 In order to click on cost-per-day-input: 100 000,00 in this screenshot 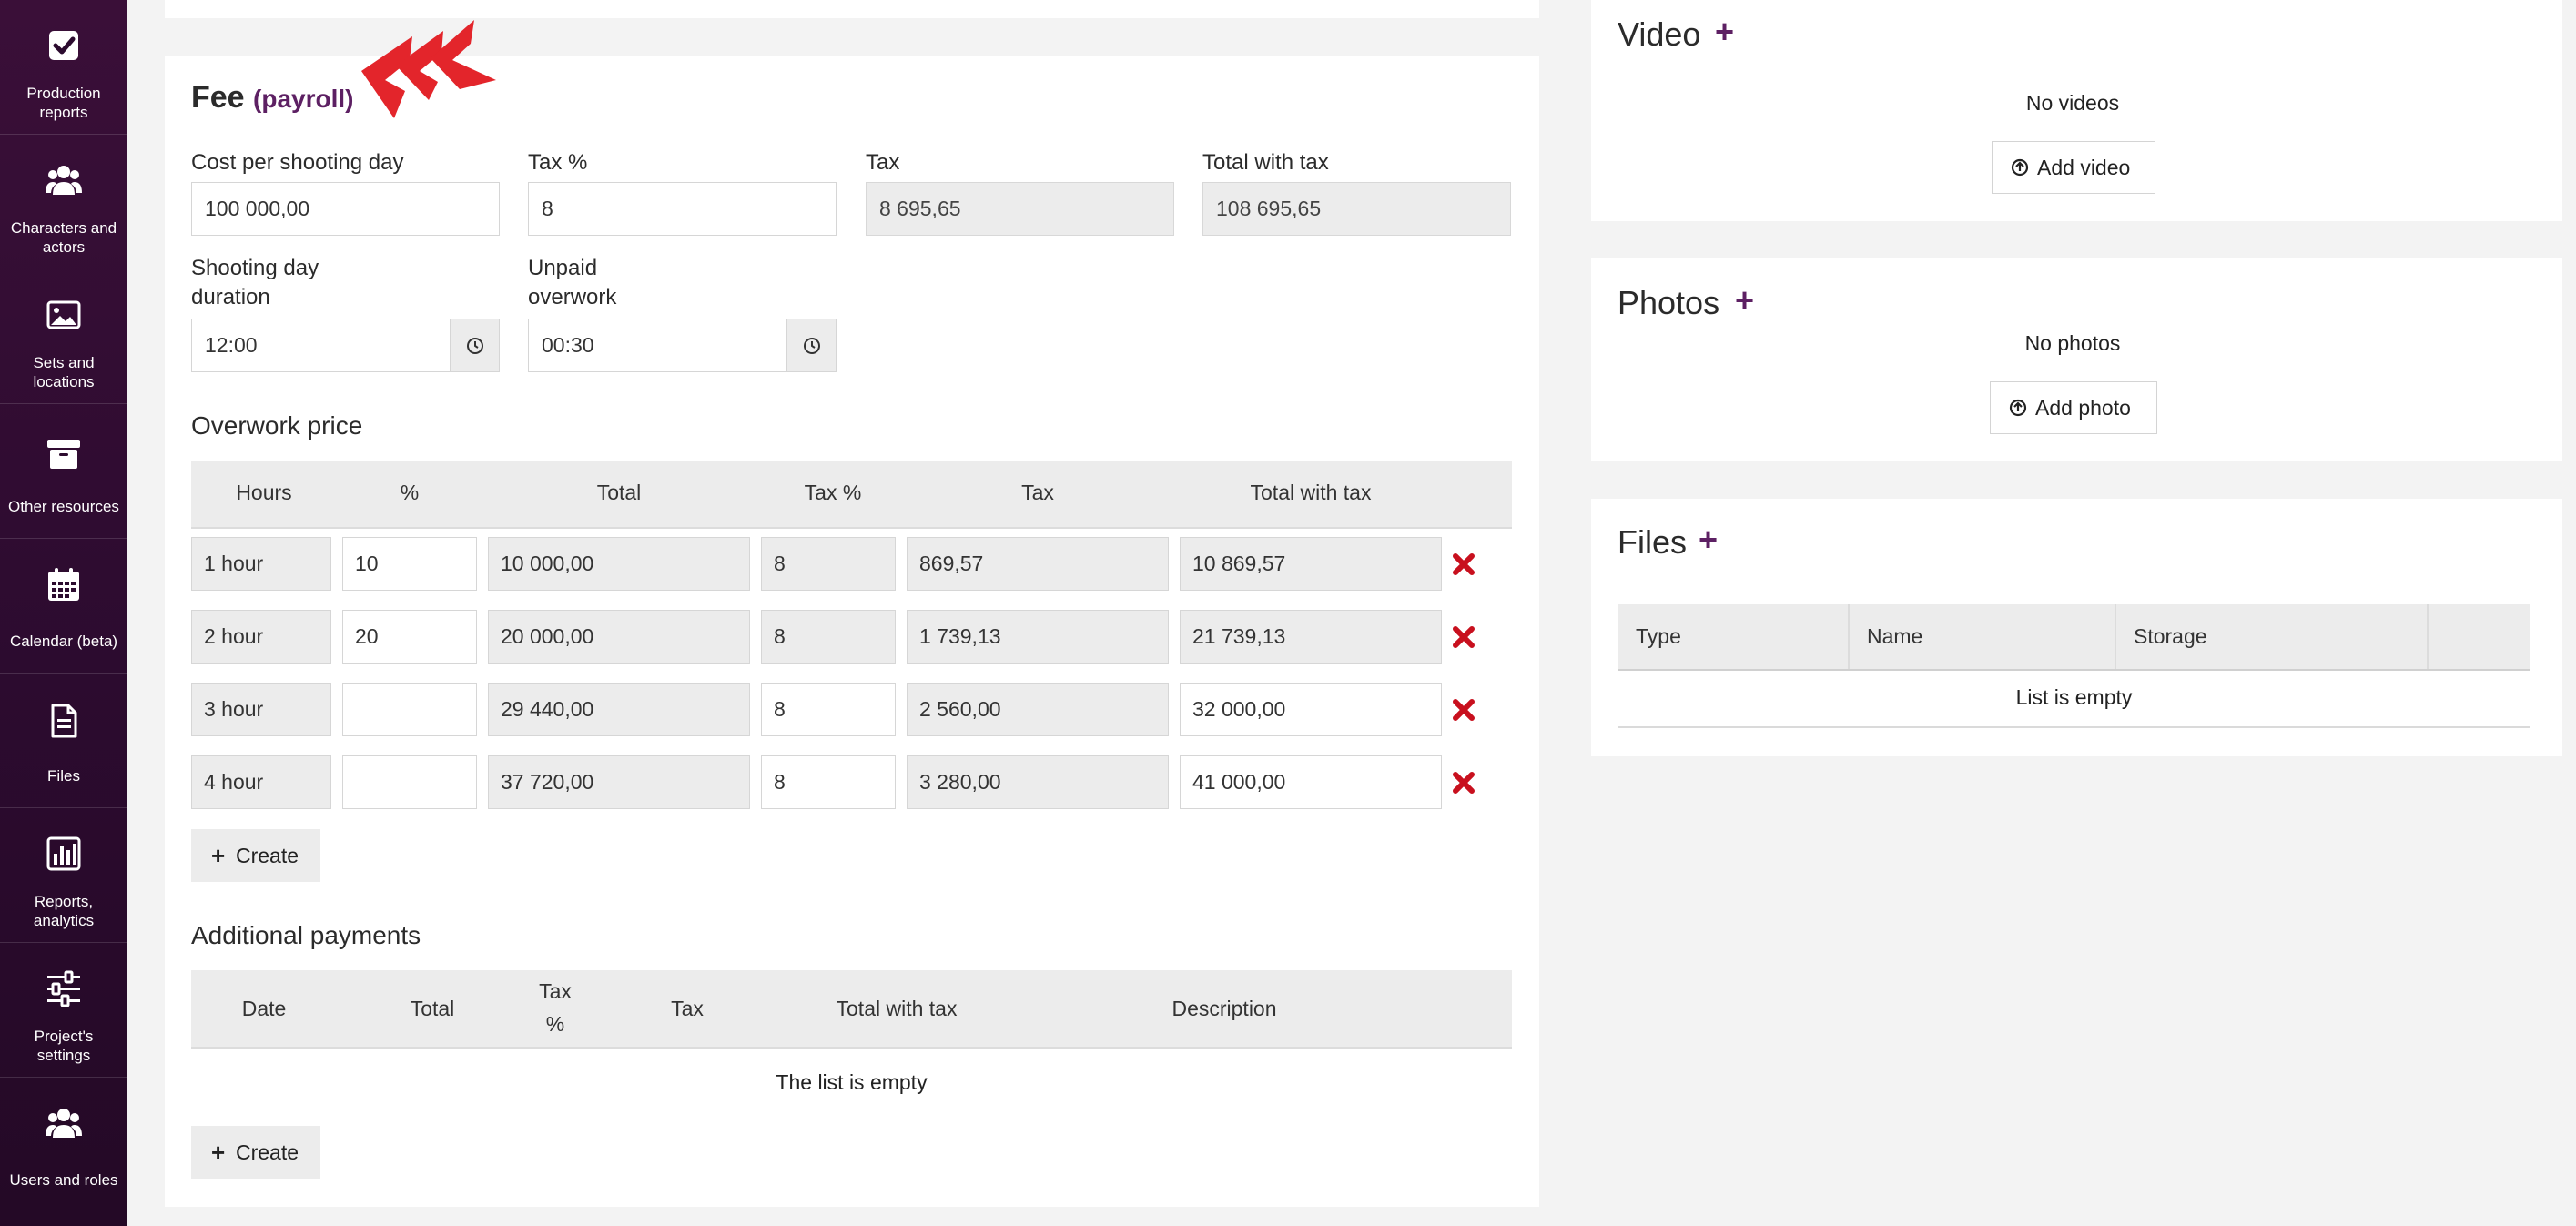, I will do `click(345, 209)`.